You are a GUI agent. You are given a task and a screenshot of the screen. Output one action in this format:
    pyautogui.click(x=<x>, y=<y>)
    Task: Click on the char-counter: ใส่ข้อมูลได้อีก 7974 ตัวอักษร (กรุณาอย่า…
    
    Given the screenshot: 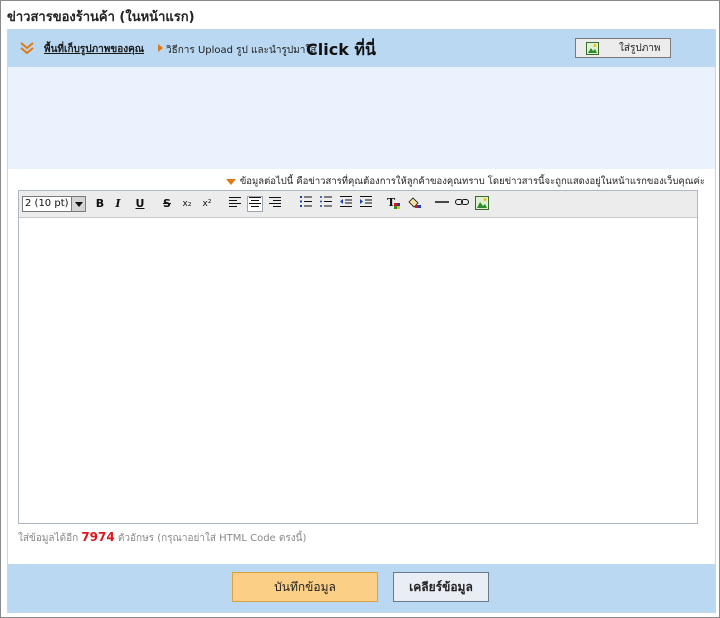 What is the action you would take?
    pyautogui.click(x=162, y=538)
    